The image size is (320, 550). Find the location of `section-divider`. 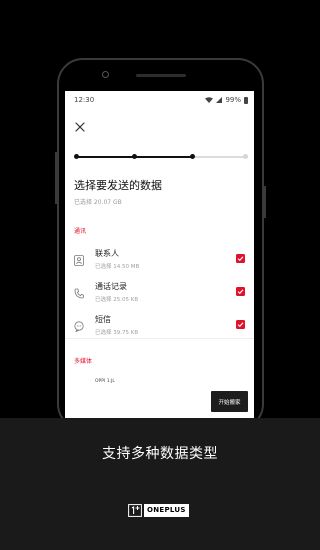

section-divider is located at coordinates (159, 338).